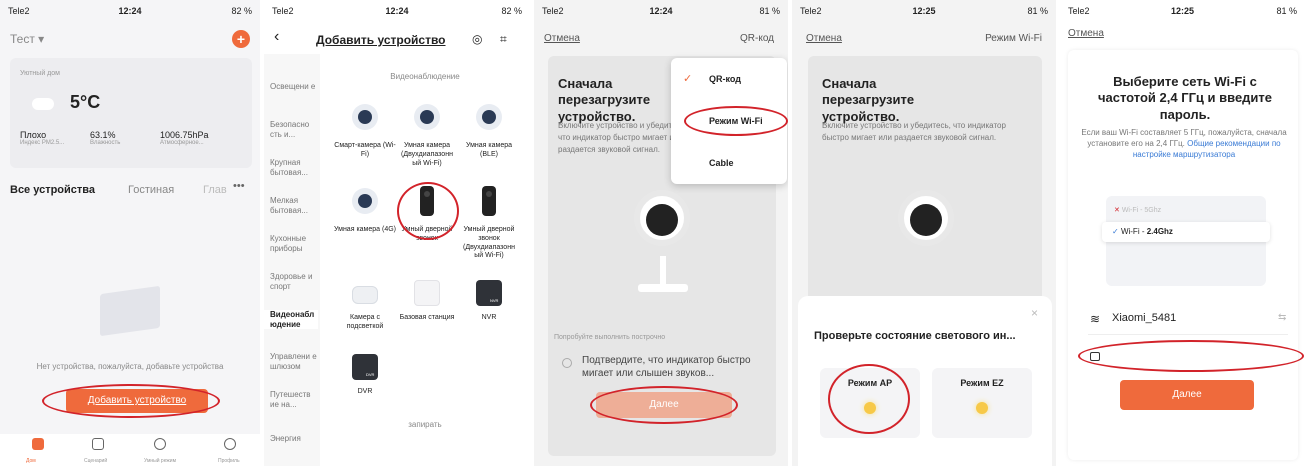 The image size is (1305, 466). I want to click on device-label: Камера с подсветкой, so click(365, 323).